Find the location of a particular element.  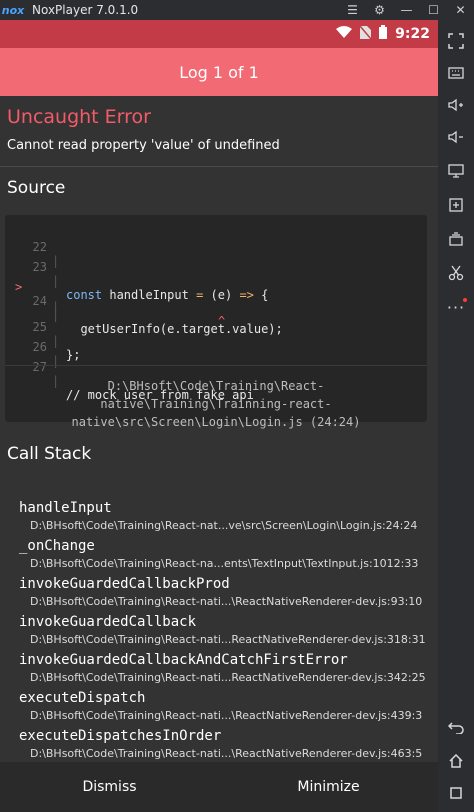

close-icon: ✕ is located at coordinates (460, 10).